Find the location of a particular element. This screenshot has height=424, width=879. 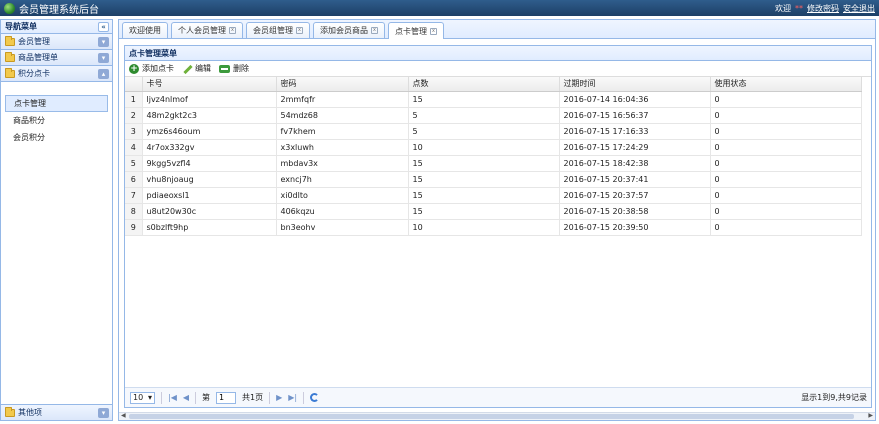

welcome-text: 欢迎 is located at coordinates (783, 8).